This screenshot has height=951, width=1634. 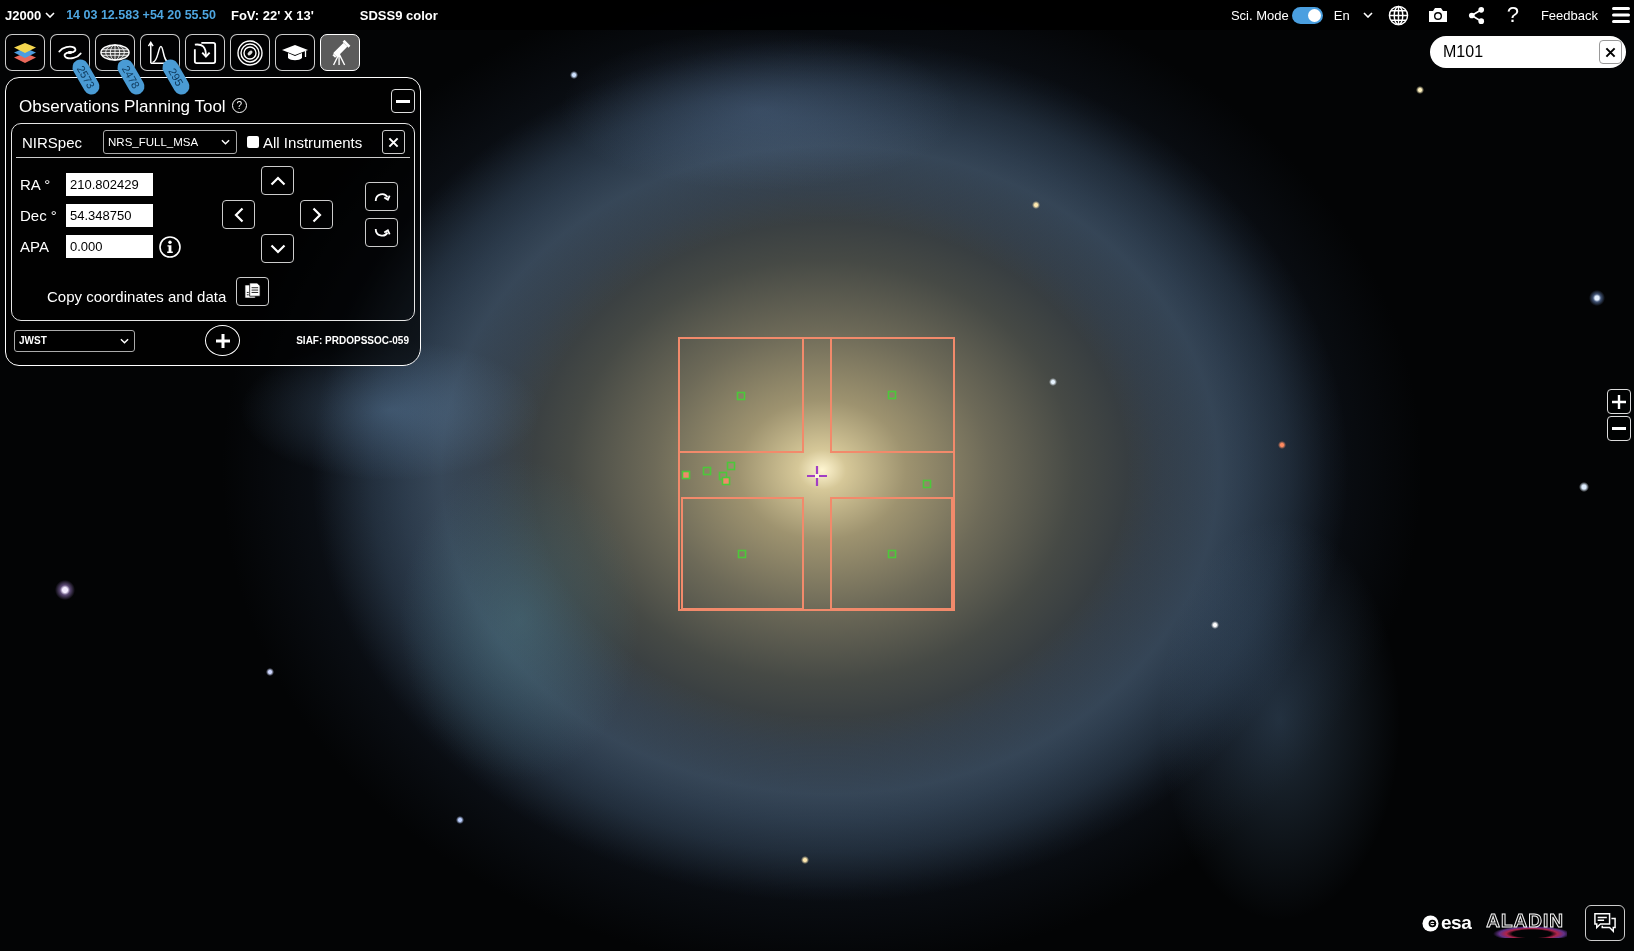 What do you see at coordinates (817, 476) in the screenshot?
I see `crosshair-icon` at bounding box center [817, 476].